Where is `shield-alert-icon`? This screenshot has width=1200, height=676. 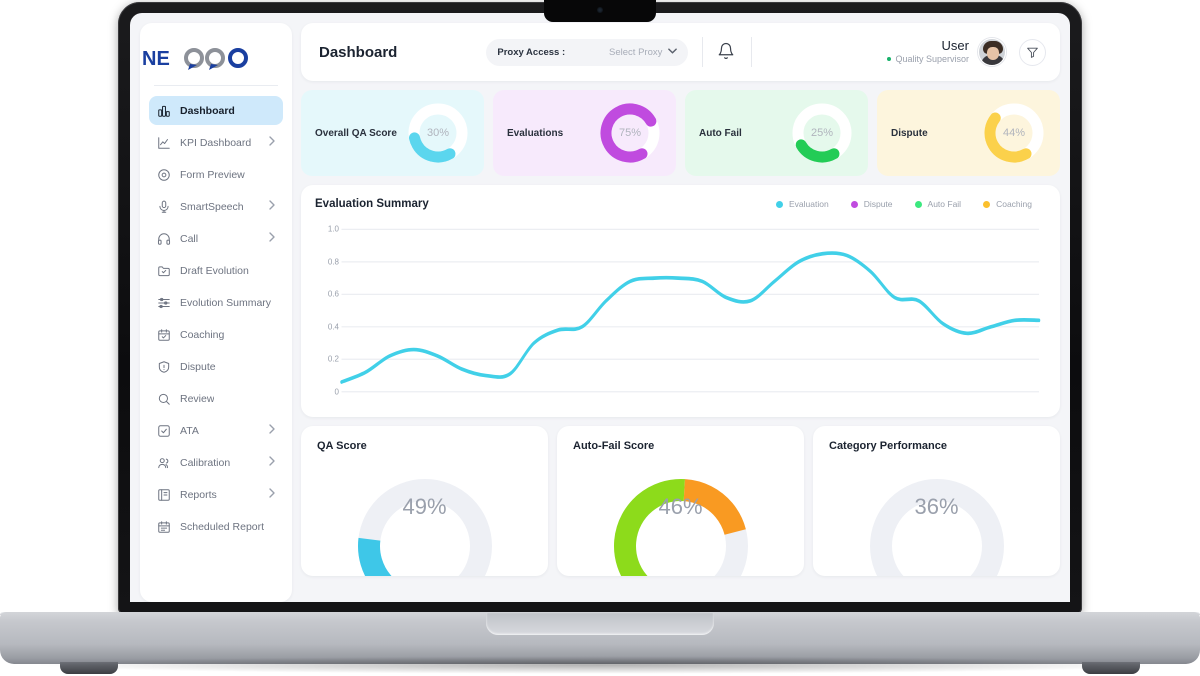
shield-alert-icon is located at coordinates (164, 367).